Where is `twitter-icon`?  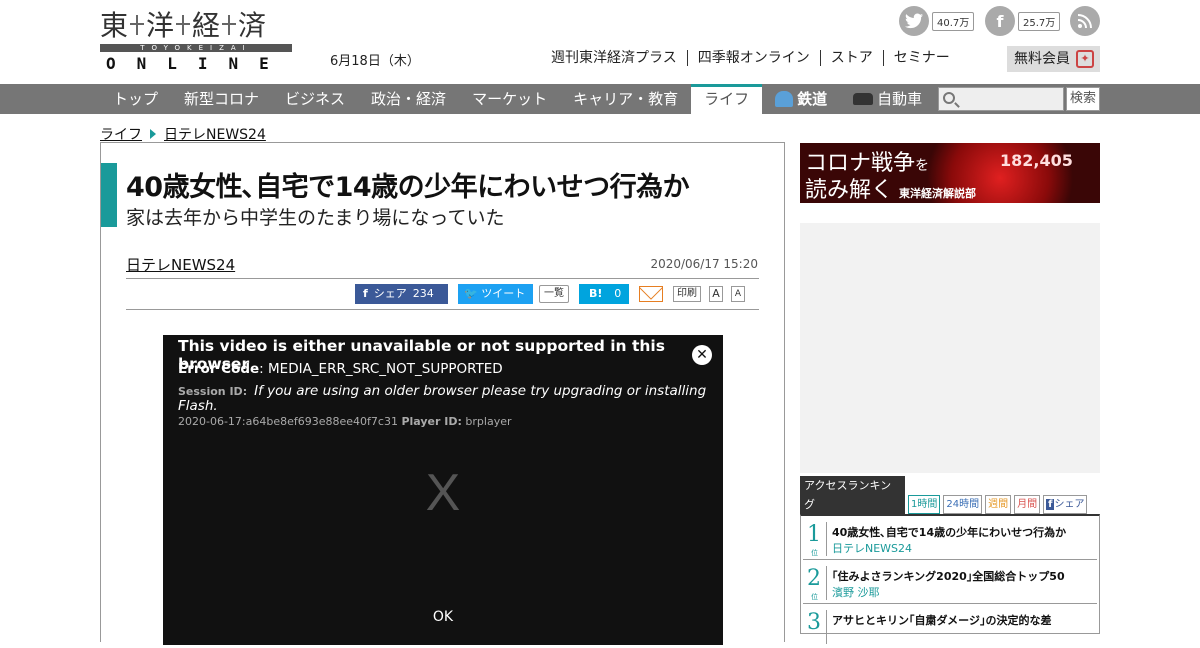
twitter-icon is located at coordinates (914, 21).